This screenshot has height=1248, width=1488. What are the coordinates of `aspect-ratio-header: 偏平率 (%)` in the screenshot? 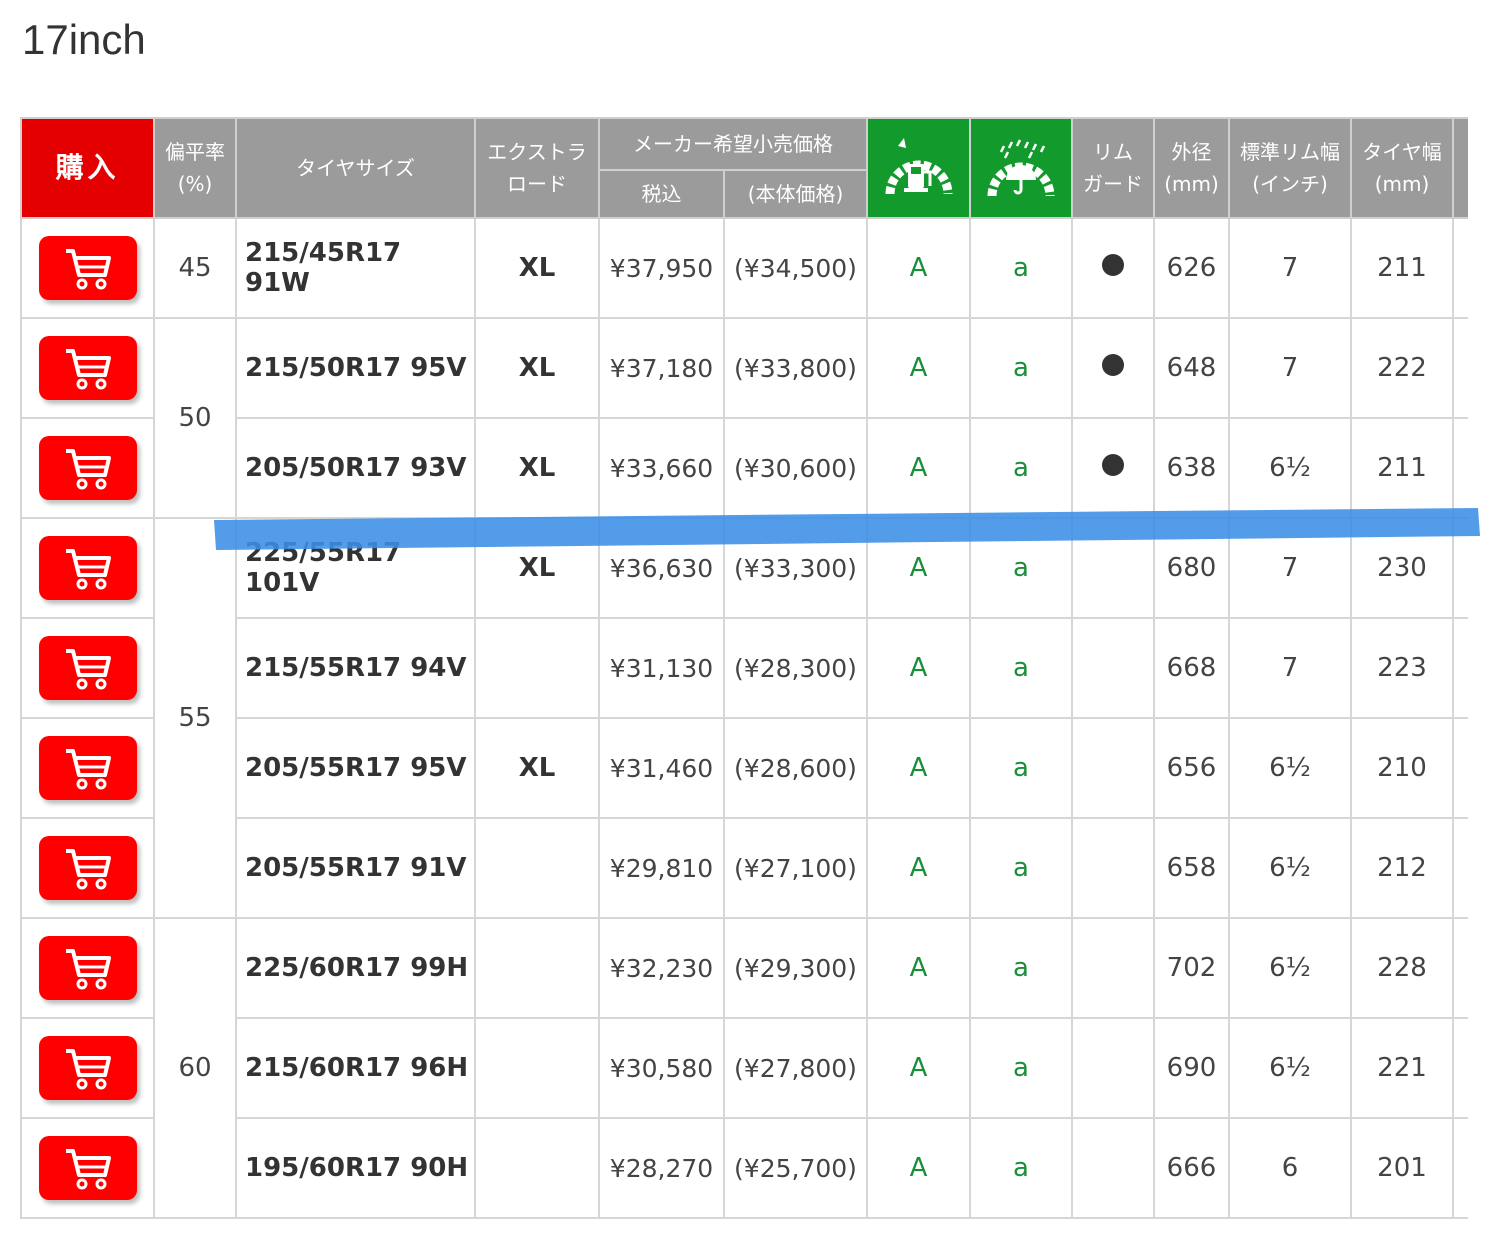 It's located at (195, 168).